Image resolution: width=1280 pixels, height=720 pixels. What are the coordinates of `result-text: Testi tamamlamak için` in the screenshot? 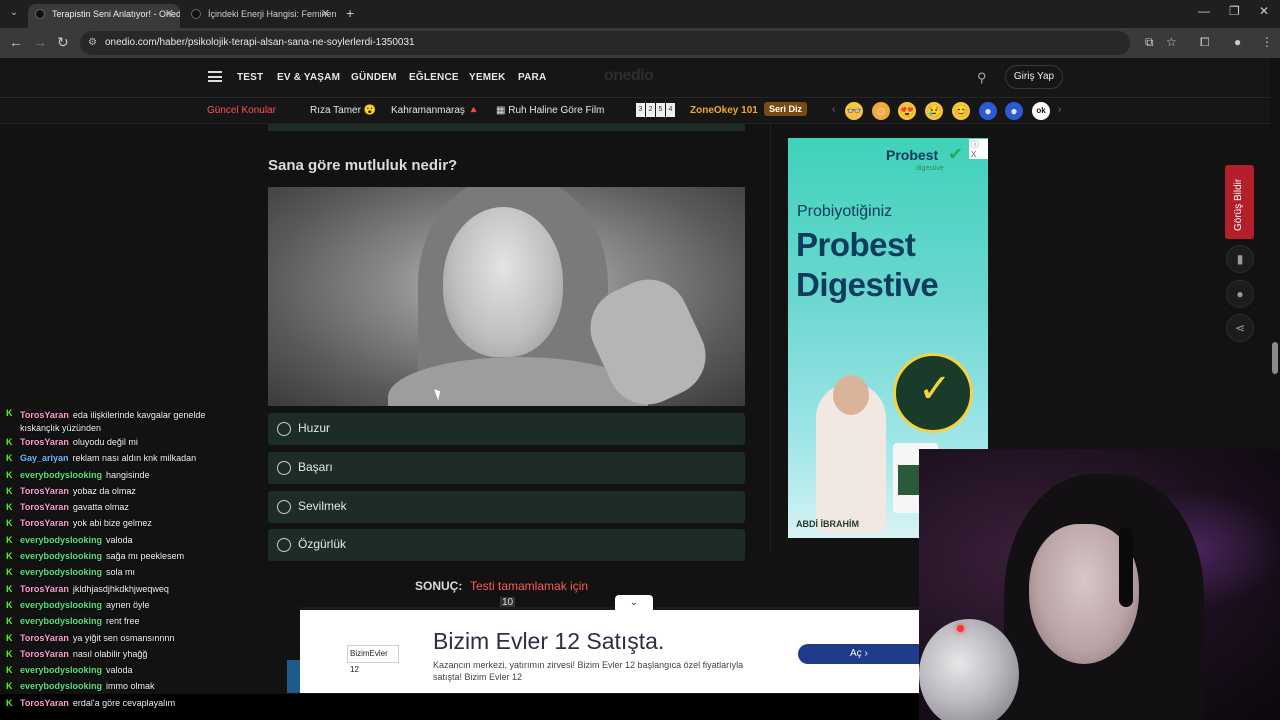 It's located at (529, 586).